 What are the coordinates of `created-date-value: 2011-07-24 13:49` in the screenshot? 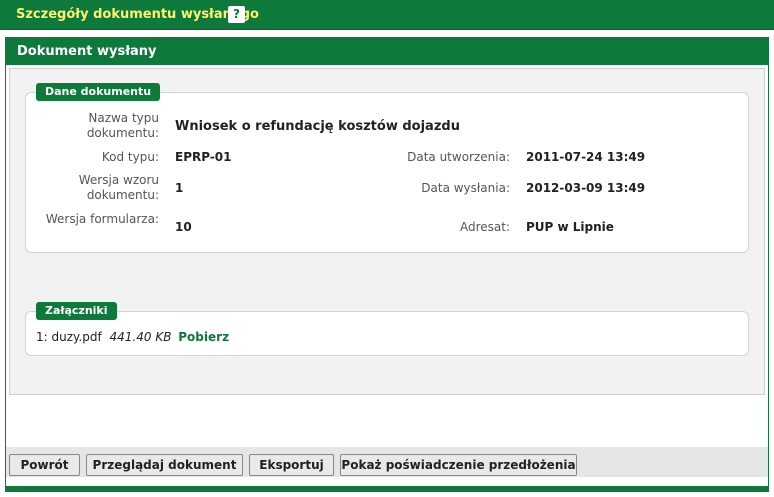 It's located at (586, 157).